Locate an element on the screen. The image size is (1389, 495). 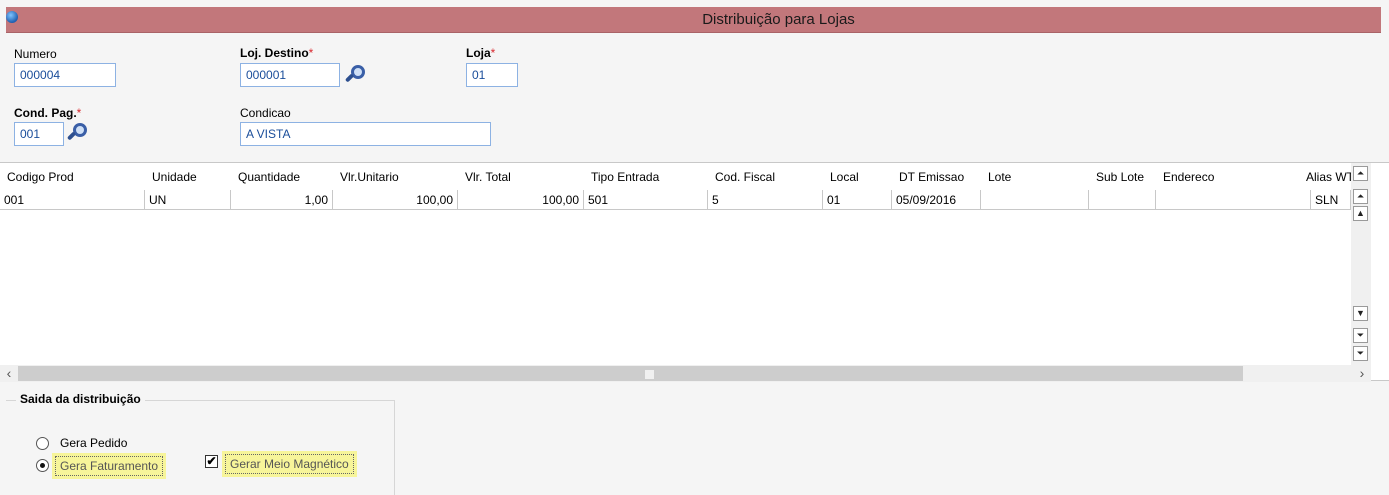
condicao-field: A VISTA is located at coordinates (365, 134).